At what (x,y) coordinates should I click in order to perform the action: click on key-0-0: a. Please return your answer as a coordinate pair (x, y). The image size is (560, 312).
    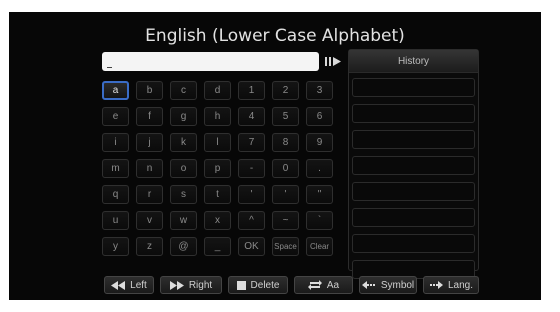
    Looking at the image, I should click on (115, 90).